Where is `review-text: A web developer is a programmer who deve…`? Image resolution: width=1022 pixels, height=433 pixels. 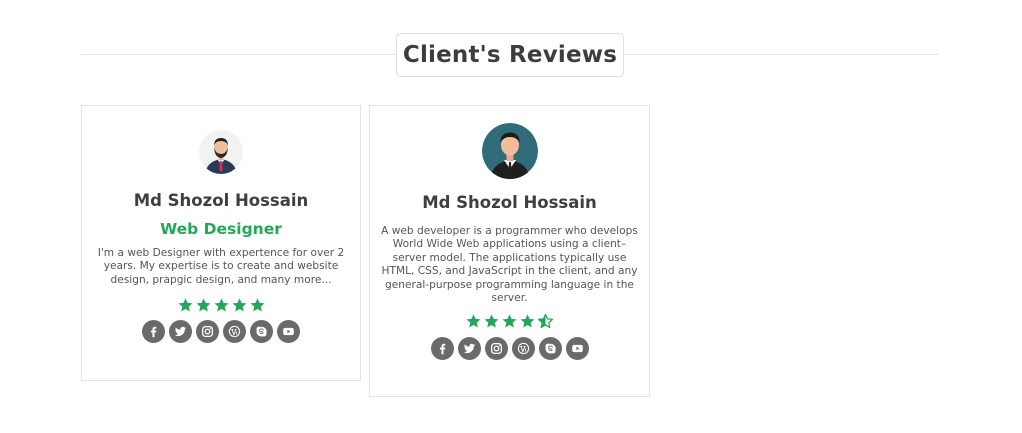
review-text: A web developer is a programmer who deve… is located at coordinates (509, 265).